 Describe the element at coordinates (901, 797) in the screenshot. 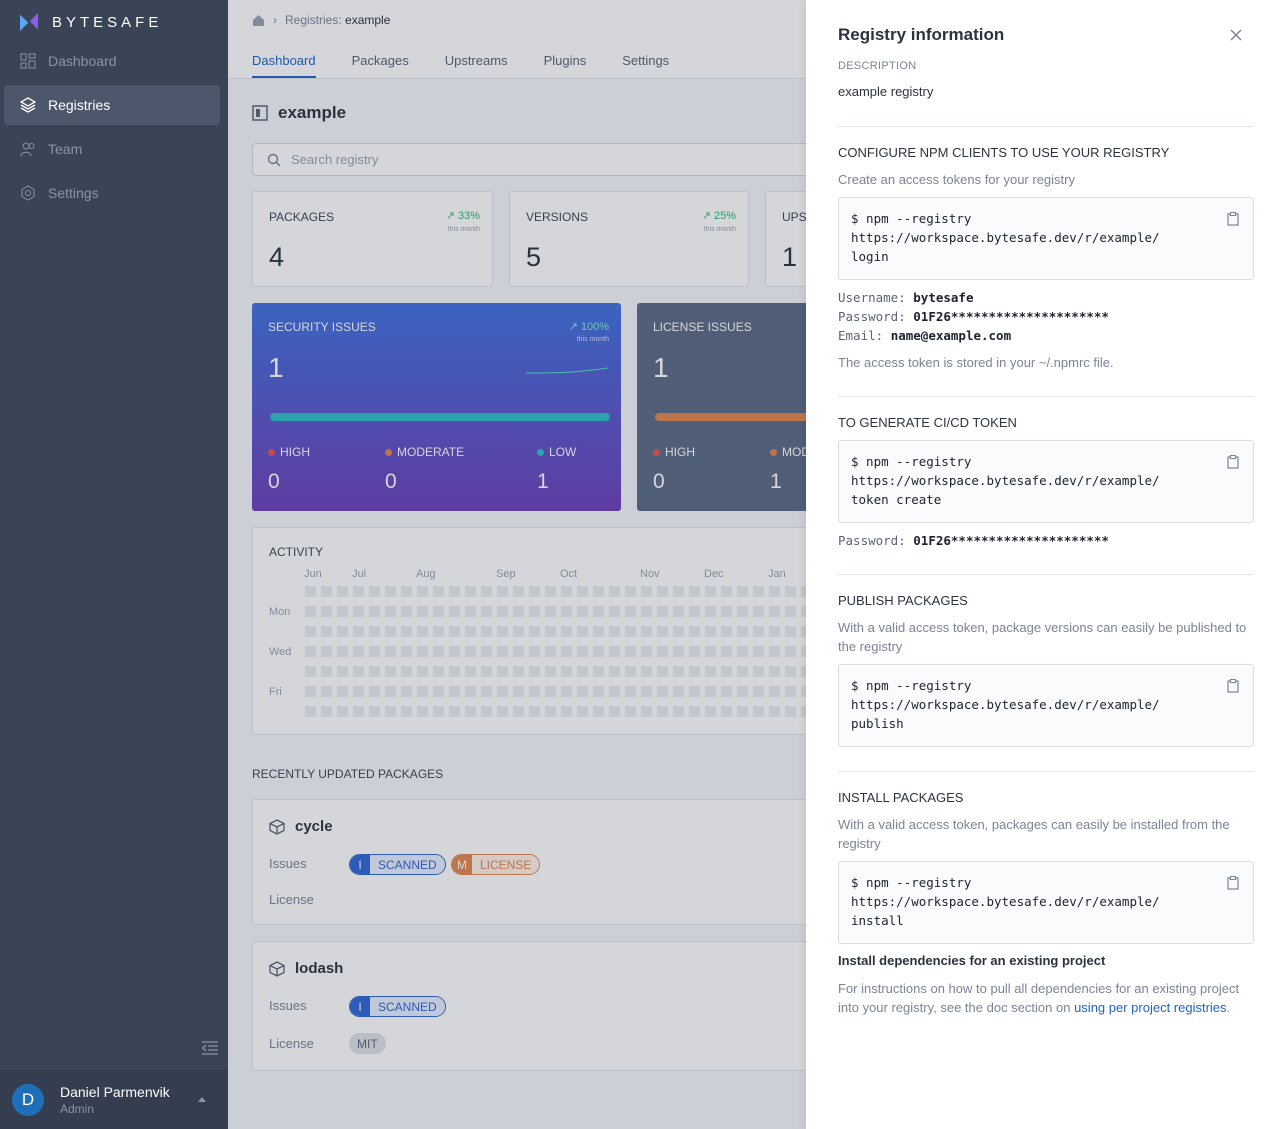

I see `install-heading: INSTALL PACKAGES` at that location.